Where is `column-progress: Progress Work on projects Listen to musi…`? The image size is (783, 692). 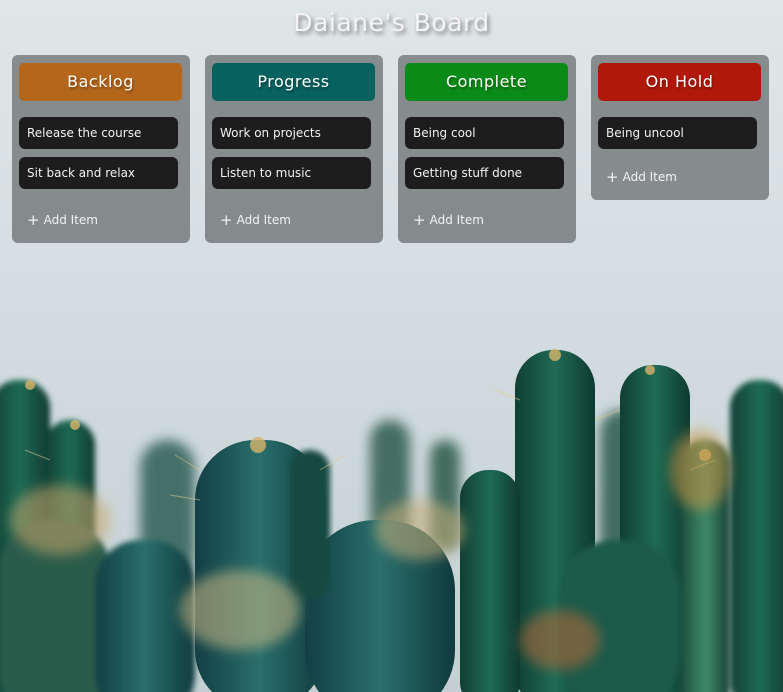 column-progress: Progress Work on projects Listen to musi… is located at coordinates (294, 149).